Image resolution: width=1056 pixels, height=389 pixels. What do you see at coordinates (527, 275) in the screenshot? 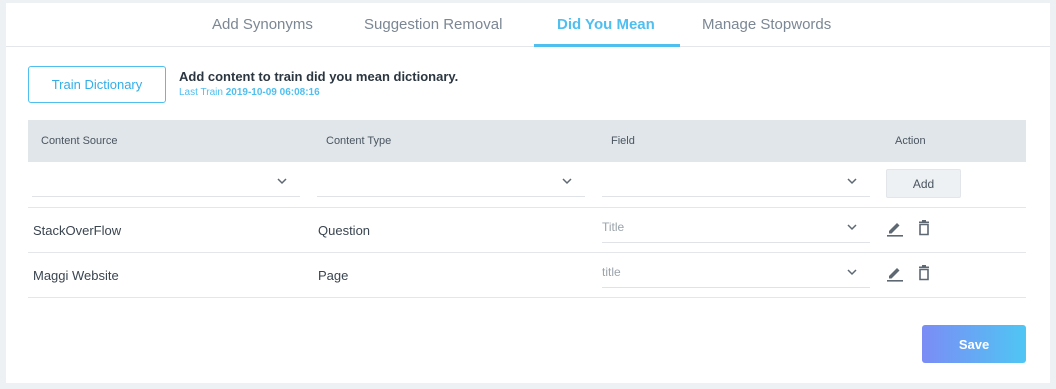
I see `table-row: Maggi Website Page title` at bounding box center [527, 275].